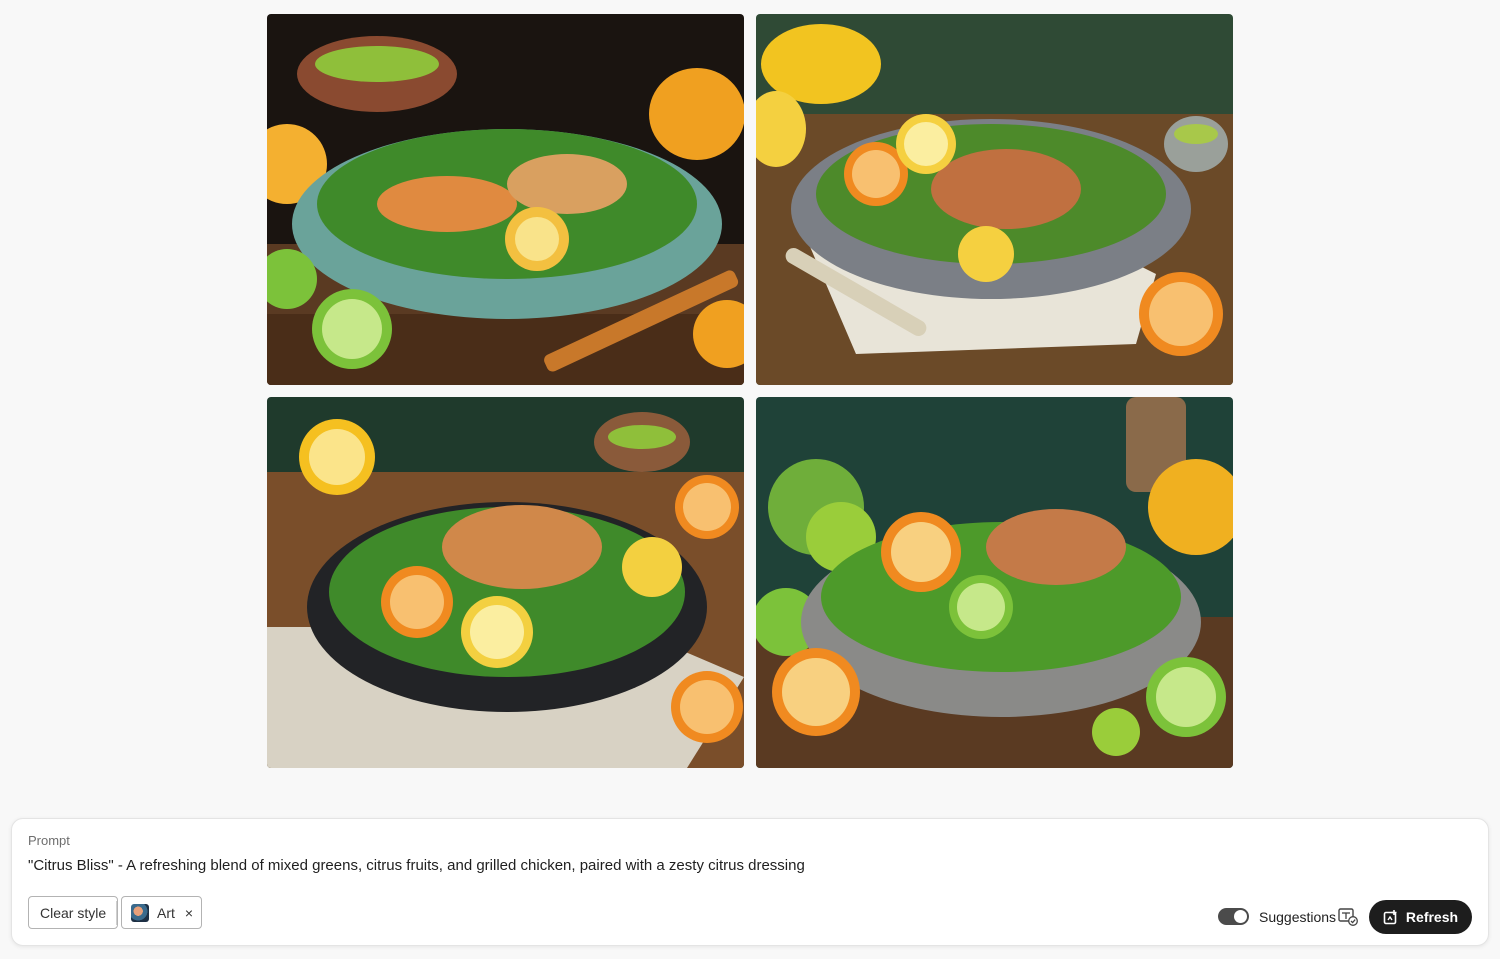  Describe the element at coordinates (1348, 917) in the screenshot. I see `suggestions-info-icon` at that location.